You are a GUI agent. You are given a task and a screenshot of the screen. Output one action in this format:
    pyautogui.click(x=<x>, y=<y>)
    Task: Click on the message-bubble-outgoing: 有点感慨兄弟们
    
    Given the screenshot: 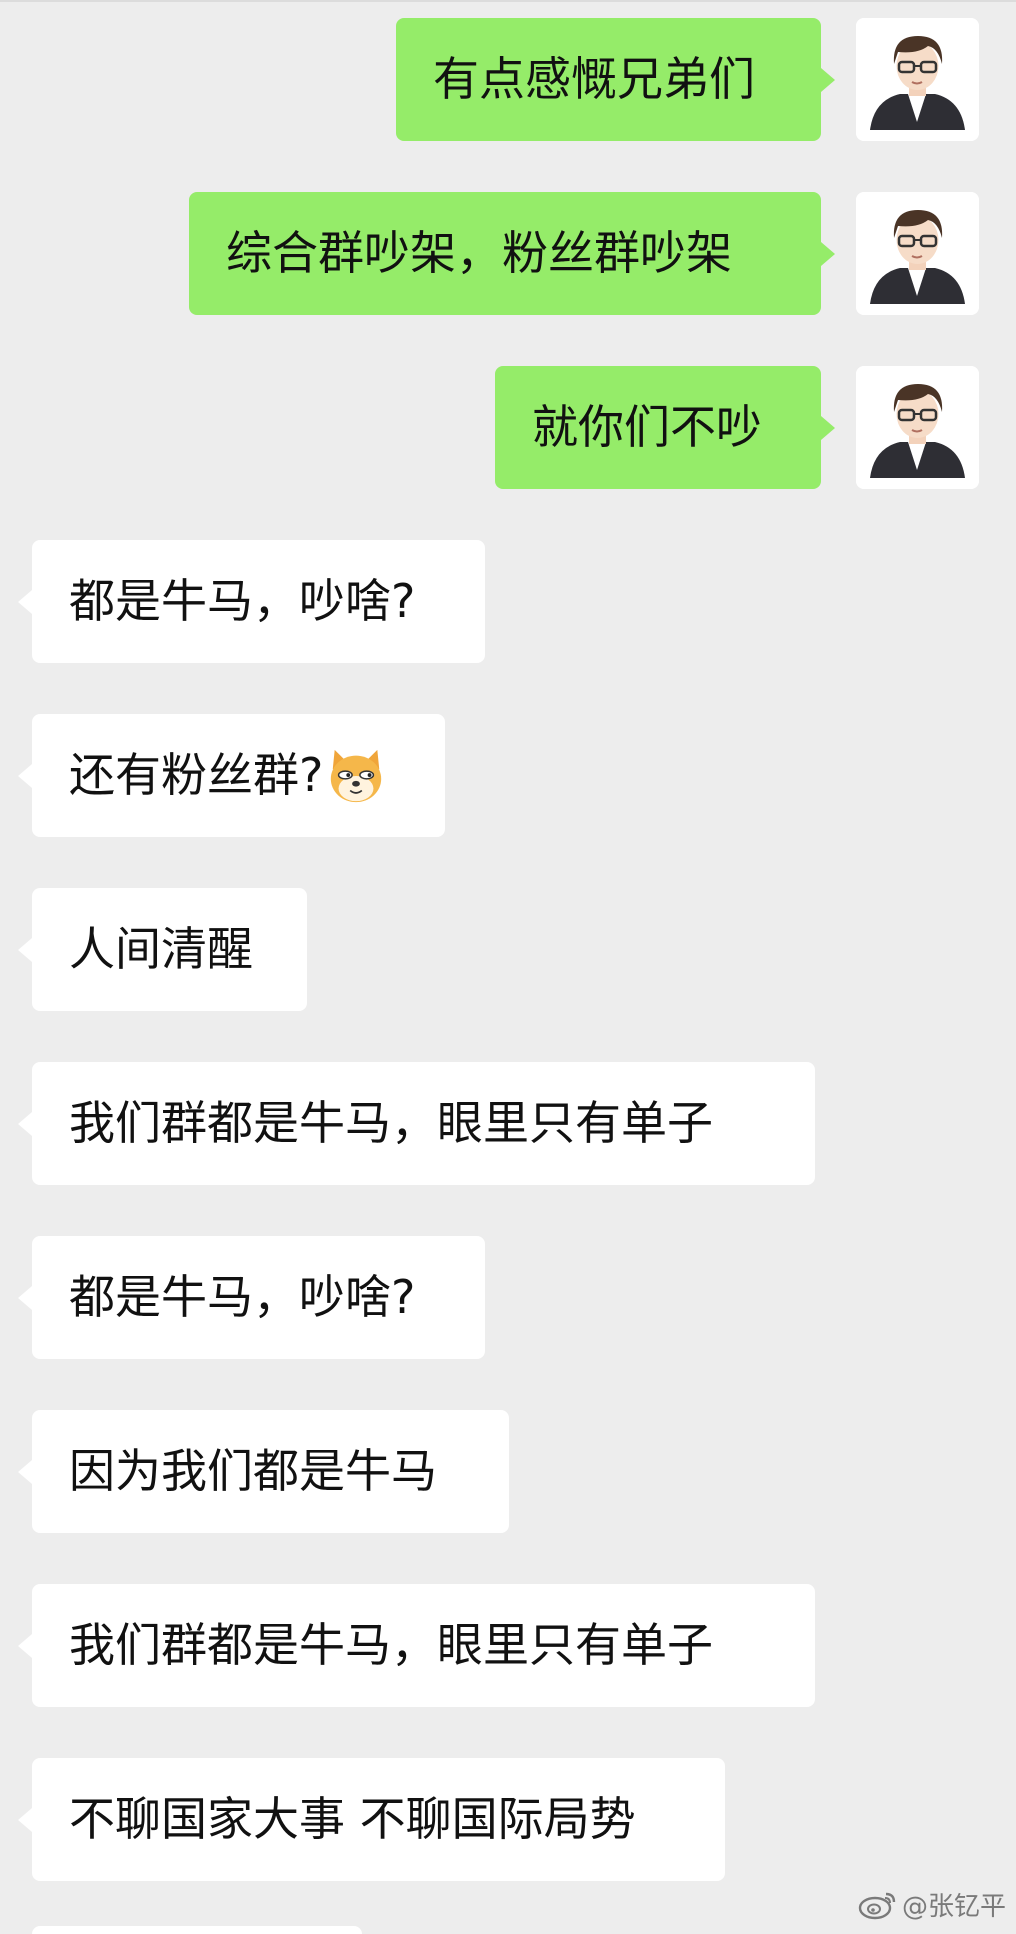 What is the action you would take?
    pyautogui.click(x=615, y=79)
    